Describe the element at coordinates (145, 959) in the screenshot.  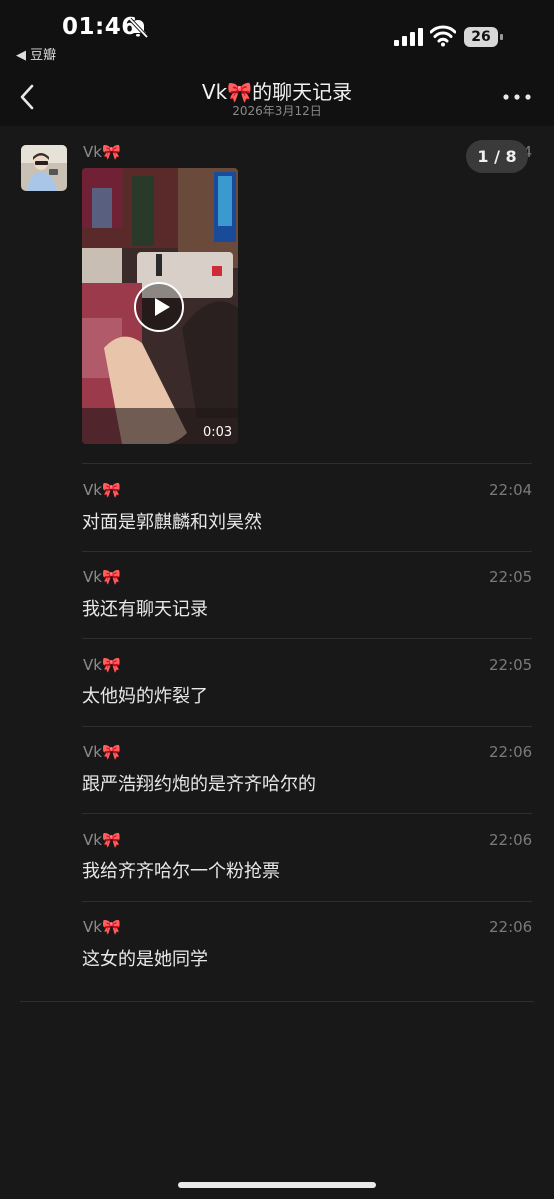
I see `message-text: 这女的是她同学` at that location.